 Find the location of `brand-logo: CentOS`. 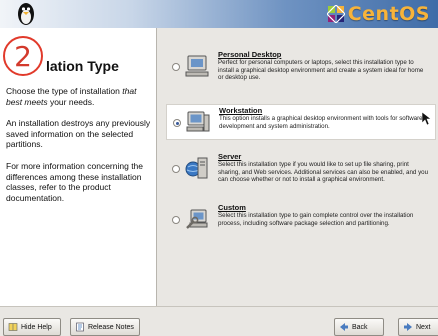

brand-logo: CentOS is located at coordinates (378, 14).